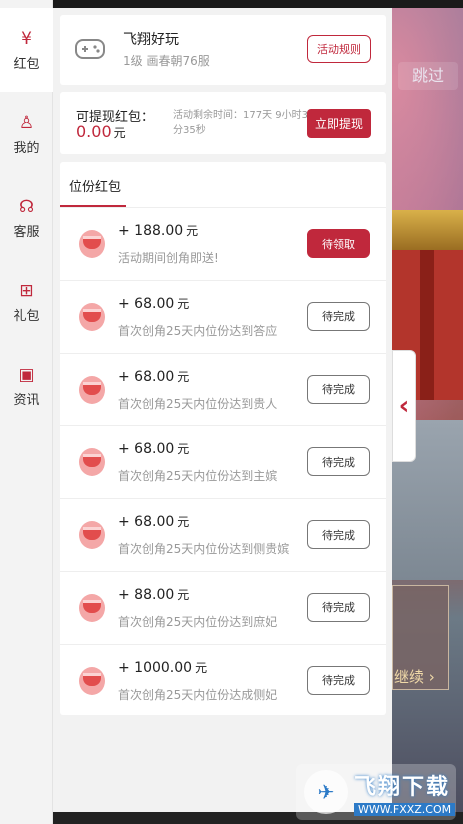 The height and width of the screenshot is (824, 463). I want to click on remaining-time: 活动剩余时间：177天 9小时3分35秒, so click(240, 123).